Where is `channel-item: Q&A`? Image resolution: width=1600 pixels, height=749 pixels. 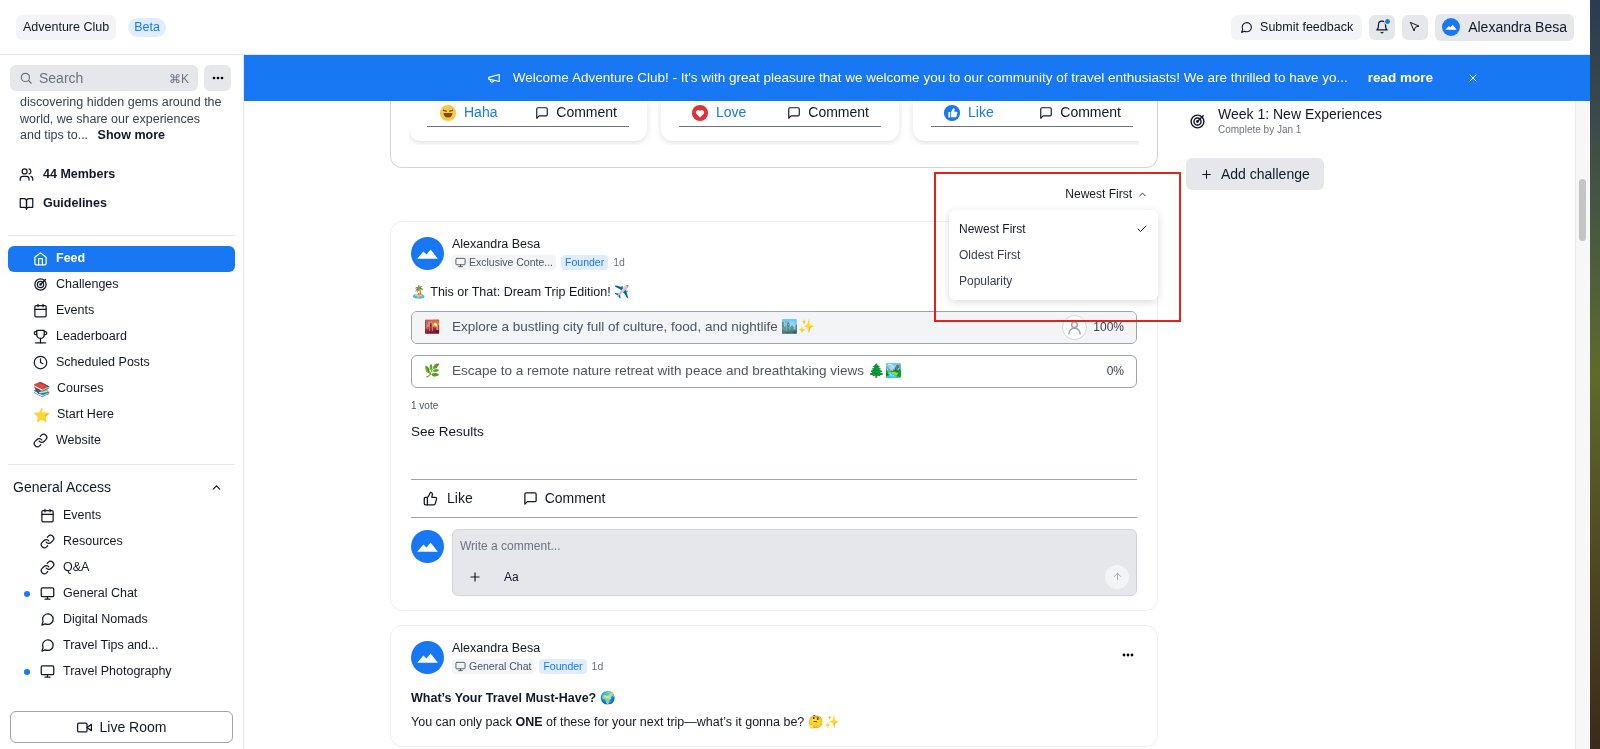
channel-item: Q&A is located at coordinates (65, 567).